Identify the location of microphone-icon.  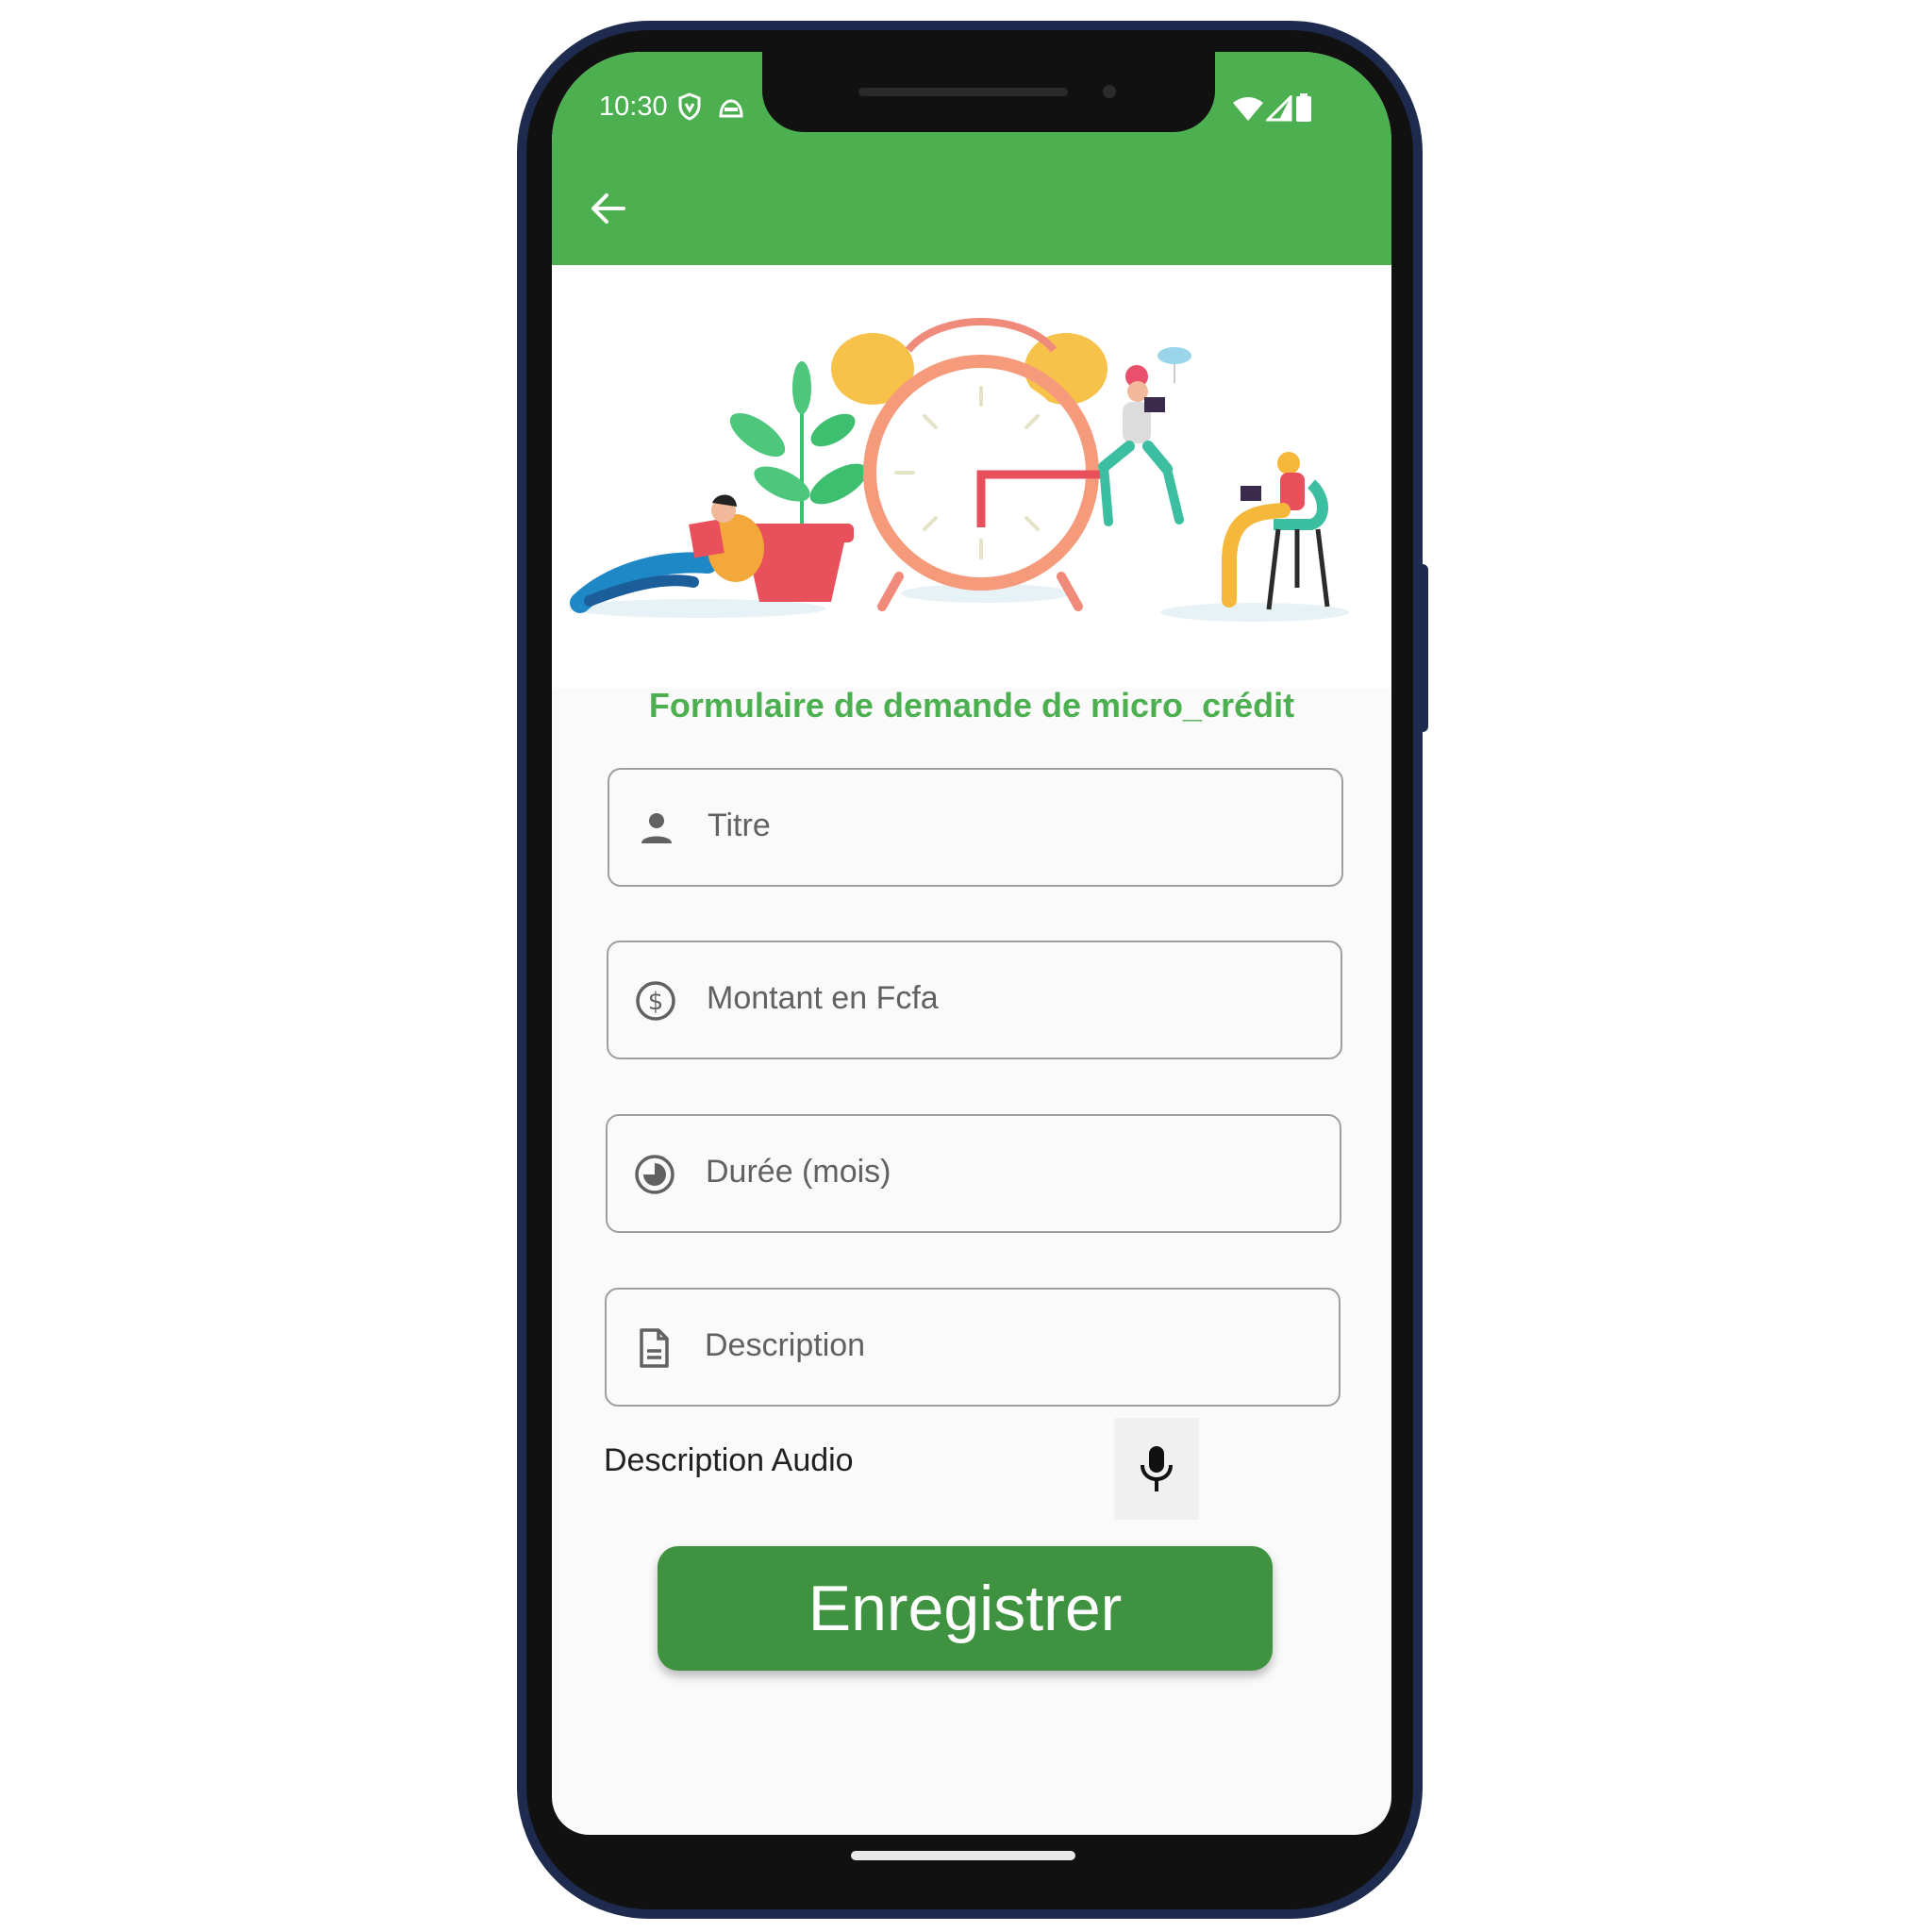
(1157, 1469).